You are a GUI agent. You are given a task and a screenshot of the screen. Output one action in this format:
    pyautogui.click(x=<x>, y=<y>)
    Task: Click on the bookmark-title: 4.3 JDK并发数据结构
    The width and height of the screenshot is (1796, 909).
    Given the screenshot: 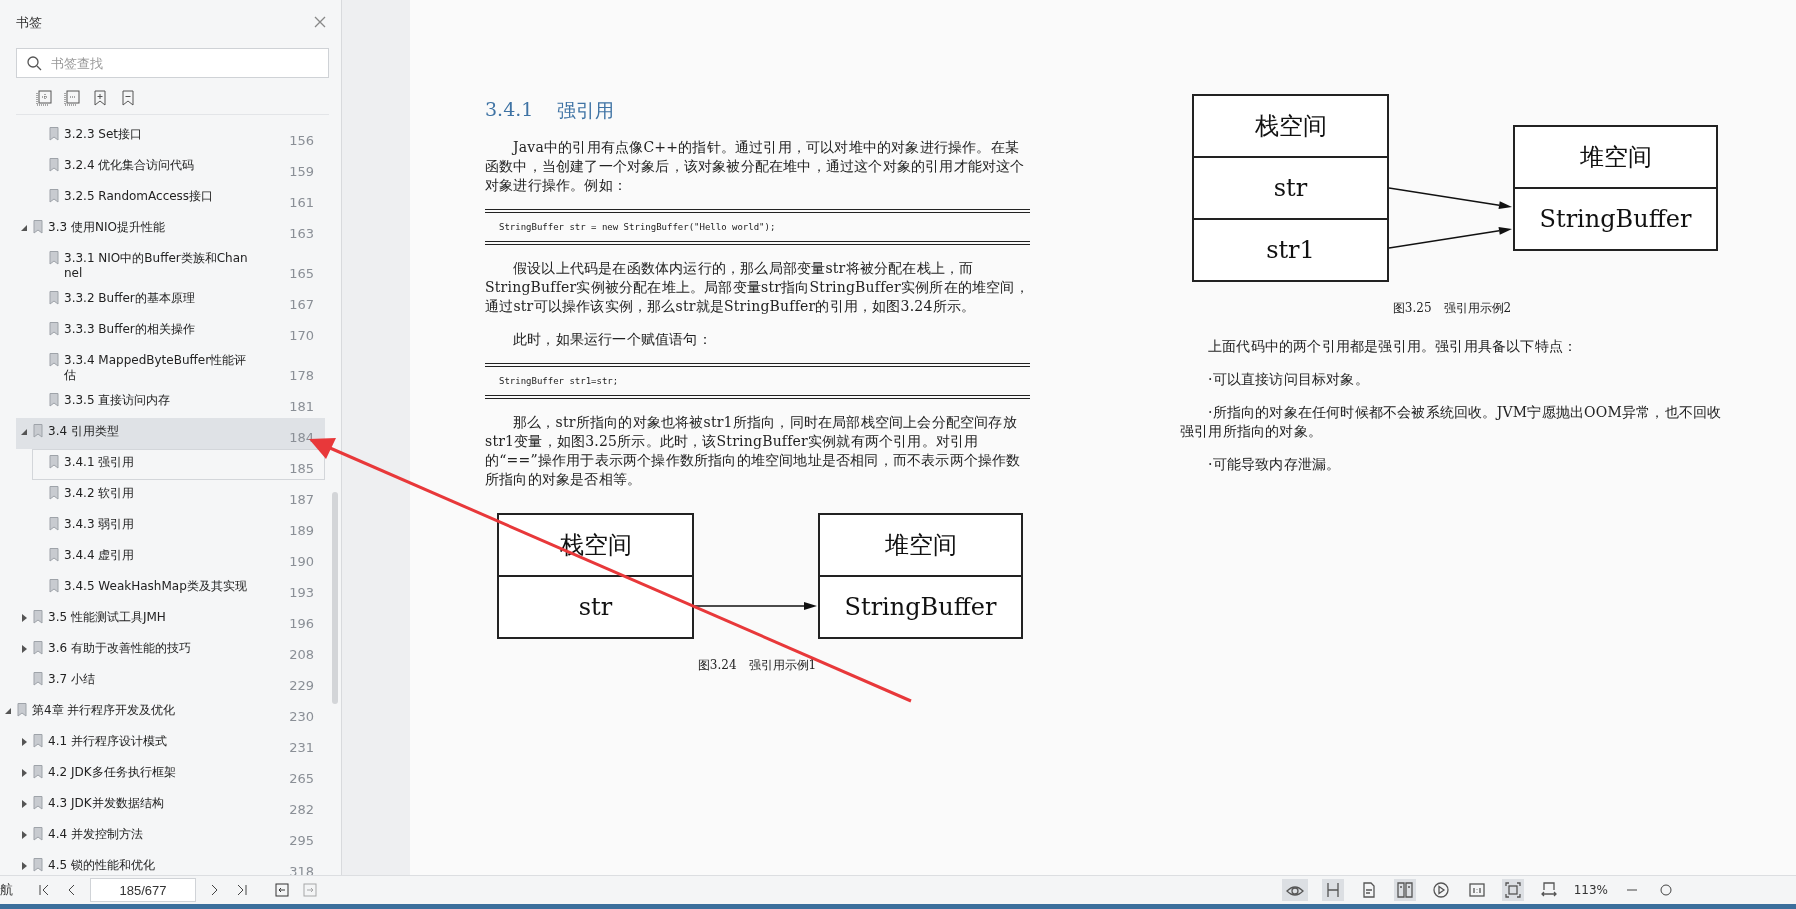 What is the action you would take?
    pyautogui.click(x=106, y=803)
    